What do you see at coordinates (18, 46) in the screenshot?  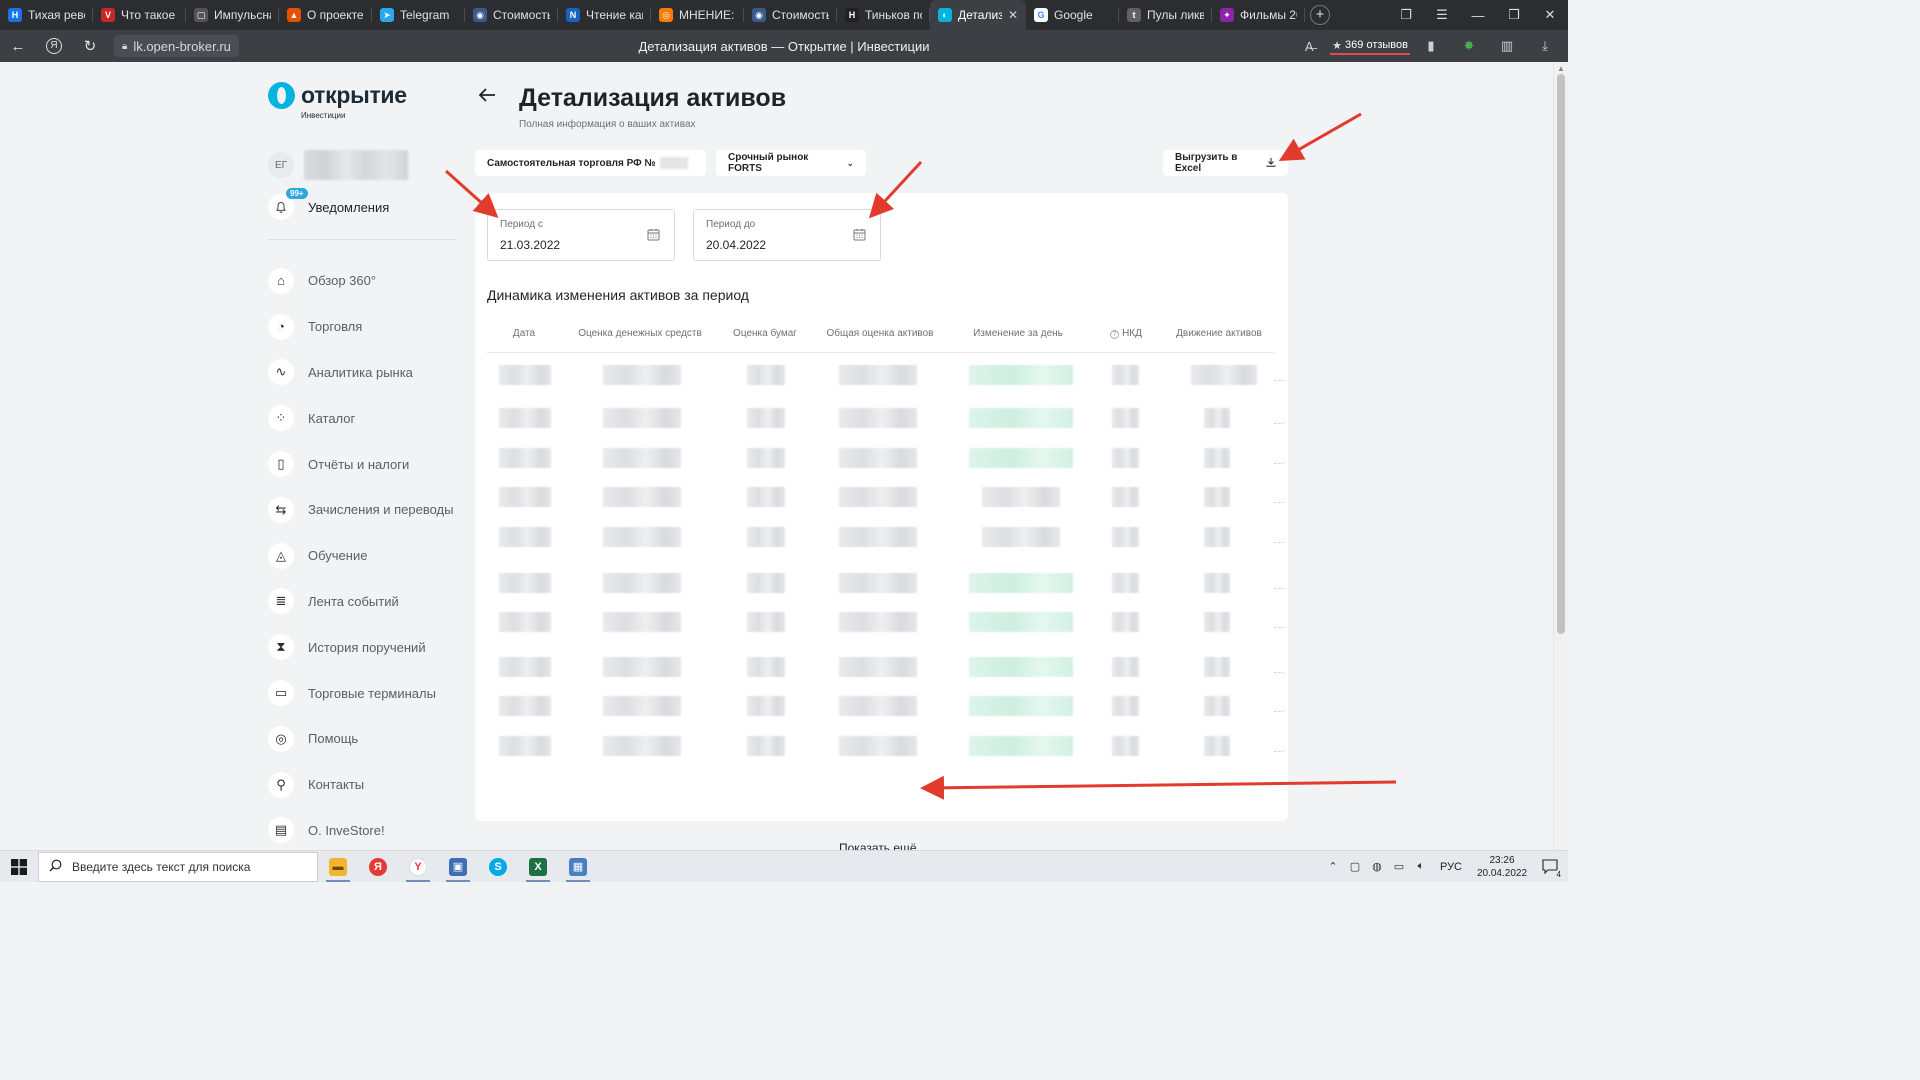 I see `back-icon: ←` at bounding box center [18, 46].